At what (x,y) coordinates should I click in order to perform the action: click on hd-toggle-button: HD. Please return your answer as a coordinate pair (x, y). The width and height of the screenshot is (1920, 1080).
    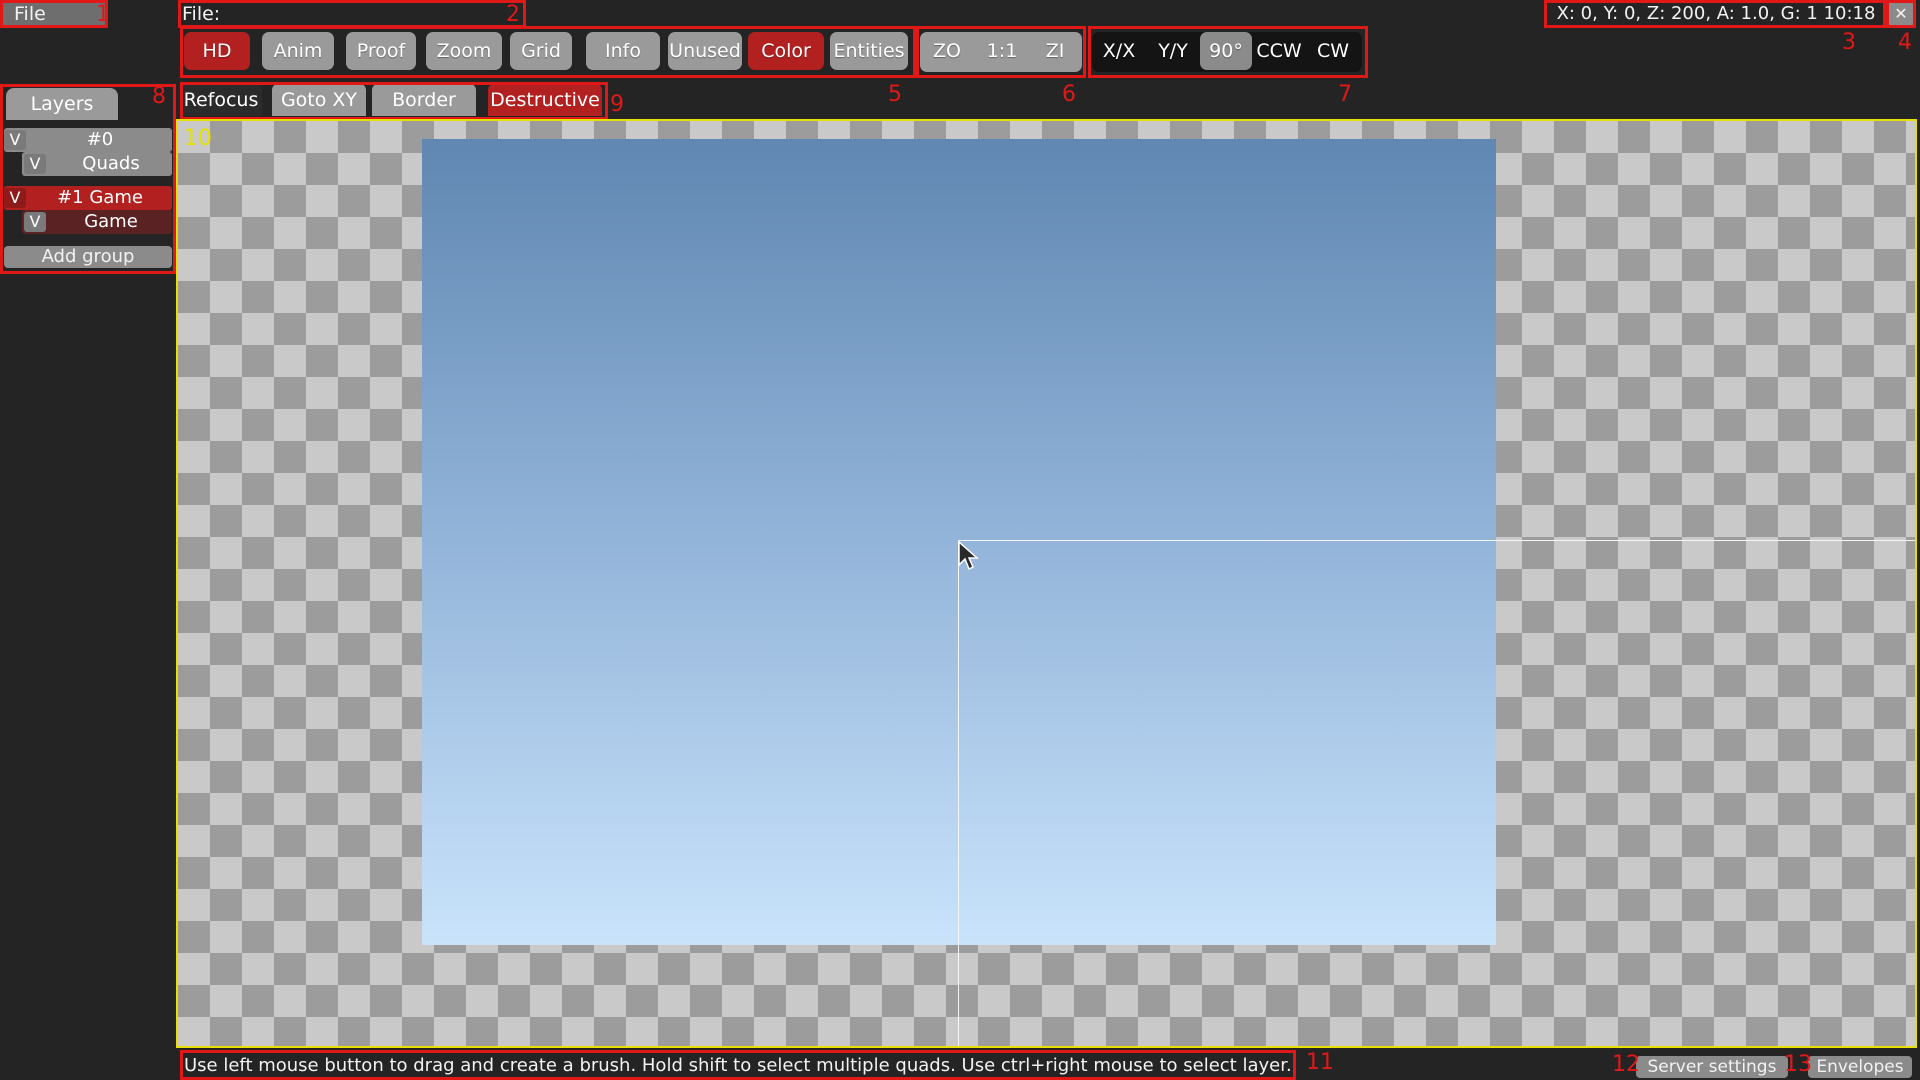
    Looking at the image, I should click on (217, 51).